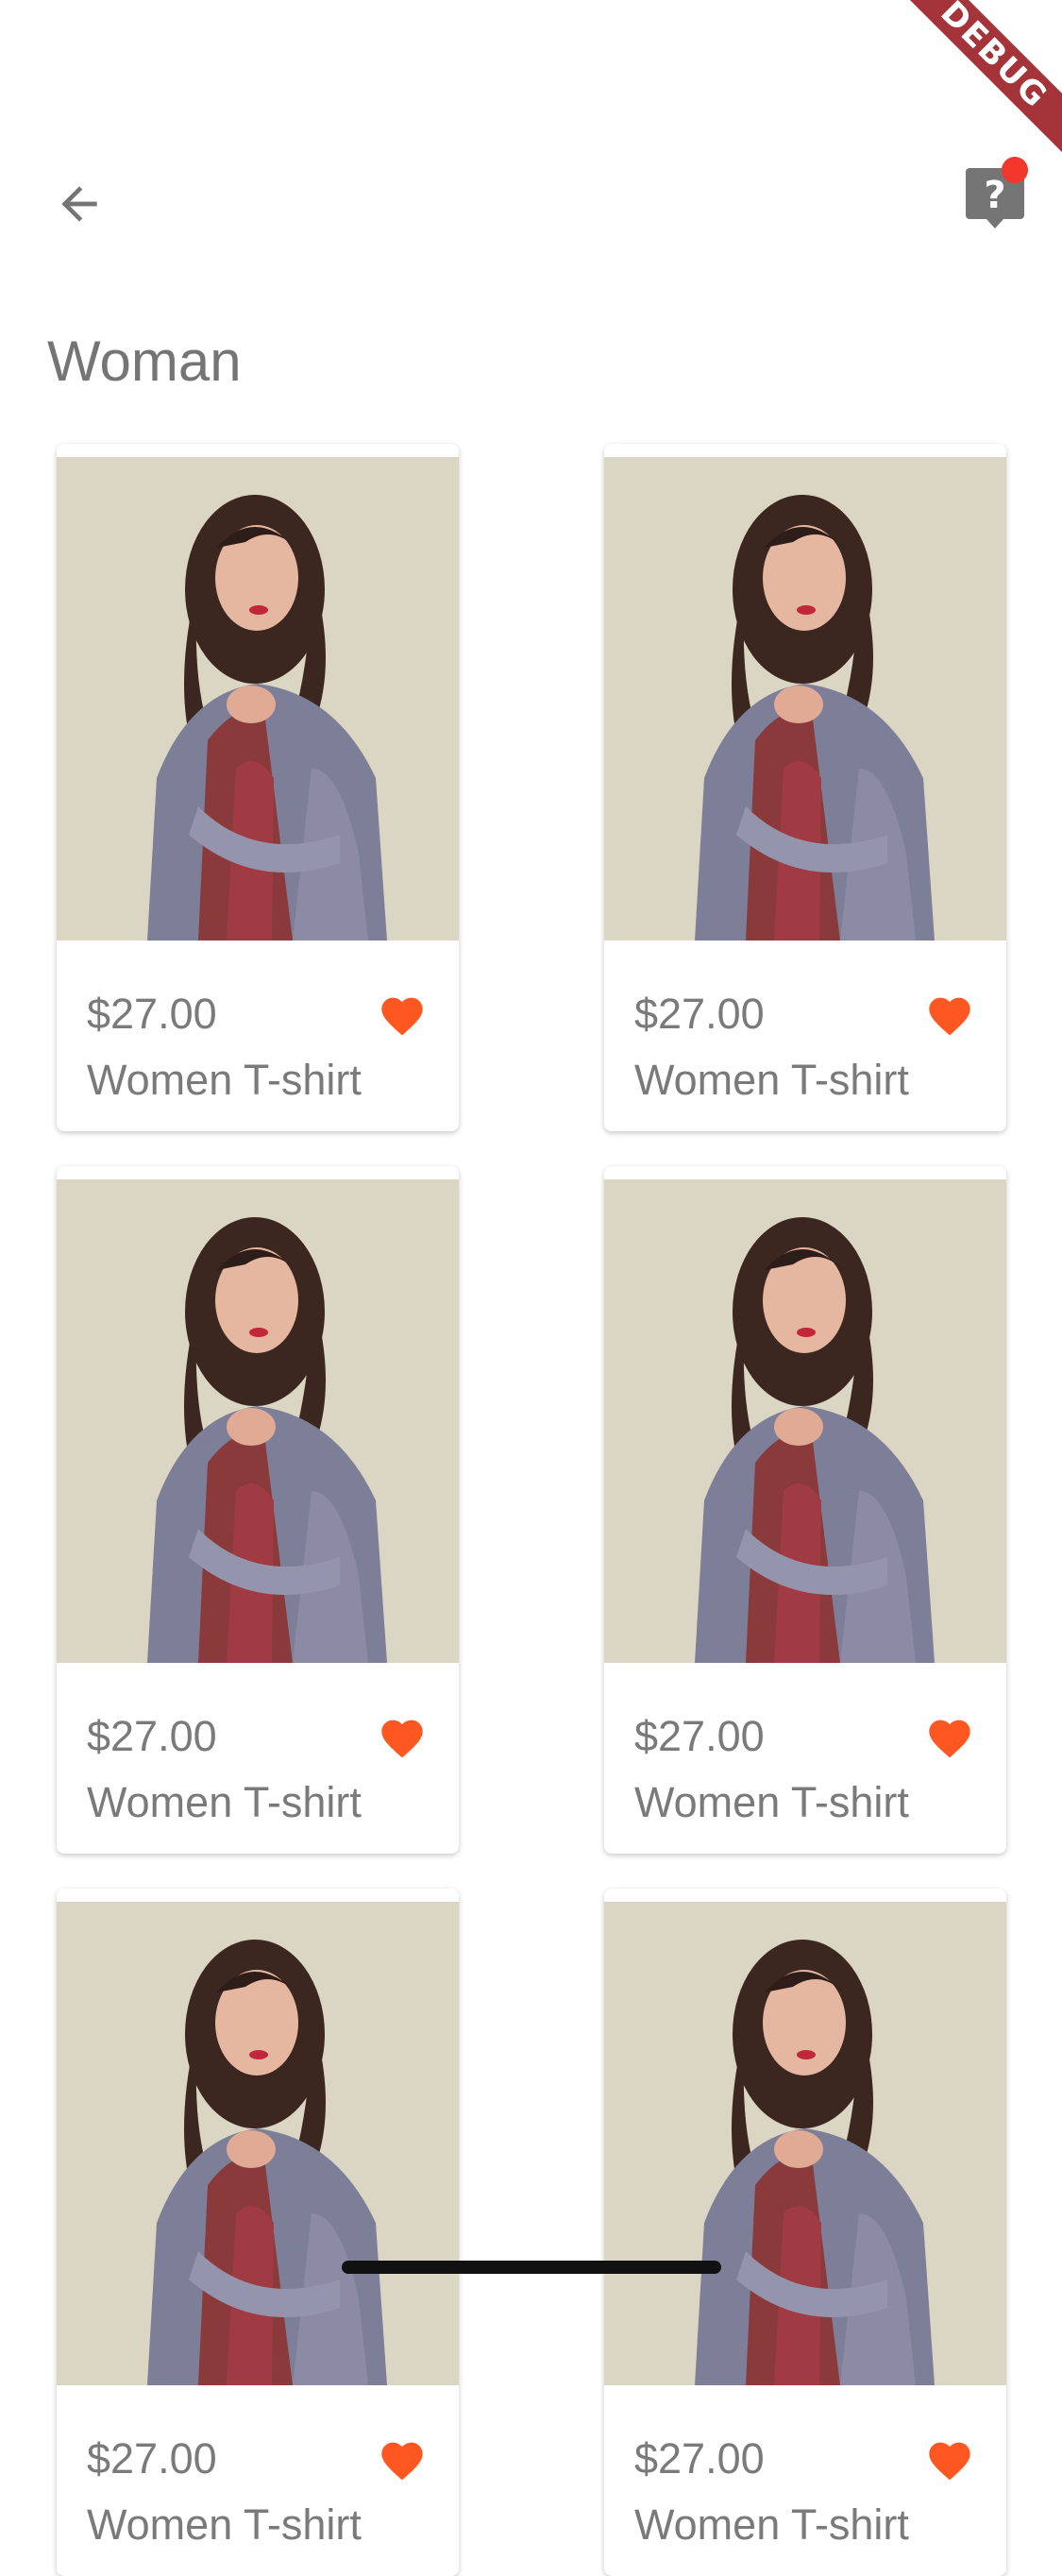  I want to click on debug-banner-label: DEBUG, so click(977, 78).